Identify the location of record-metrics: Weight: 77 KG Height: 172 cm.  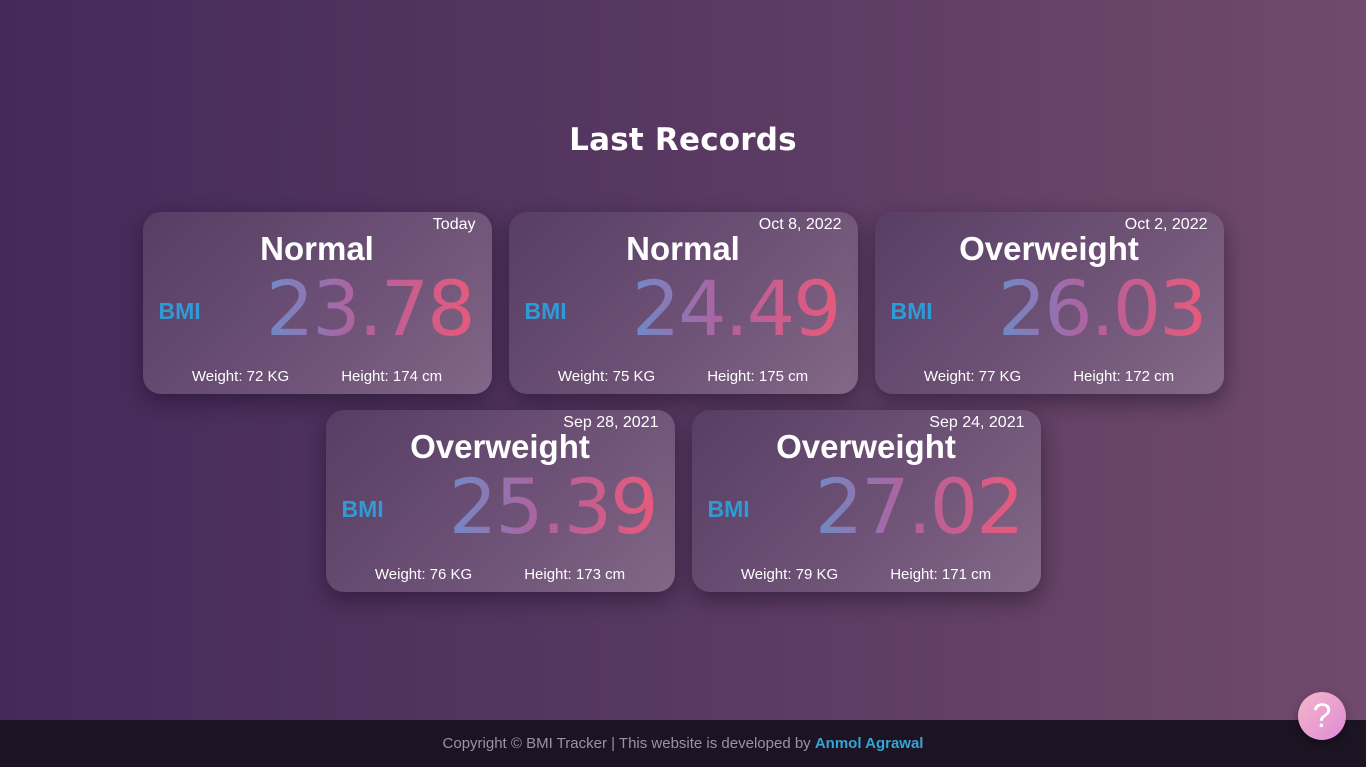
(1049, 376).